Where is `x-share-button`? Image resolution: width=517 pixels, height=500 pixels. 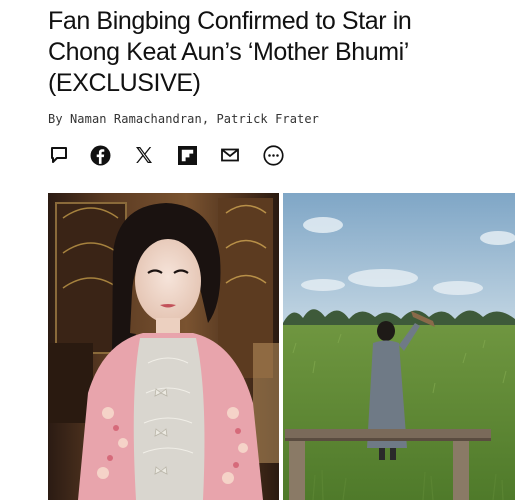
x-share-button is located at coordinates (144, 155).